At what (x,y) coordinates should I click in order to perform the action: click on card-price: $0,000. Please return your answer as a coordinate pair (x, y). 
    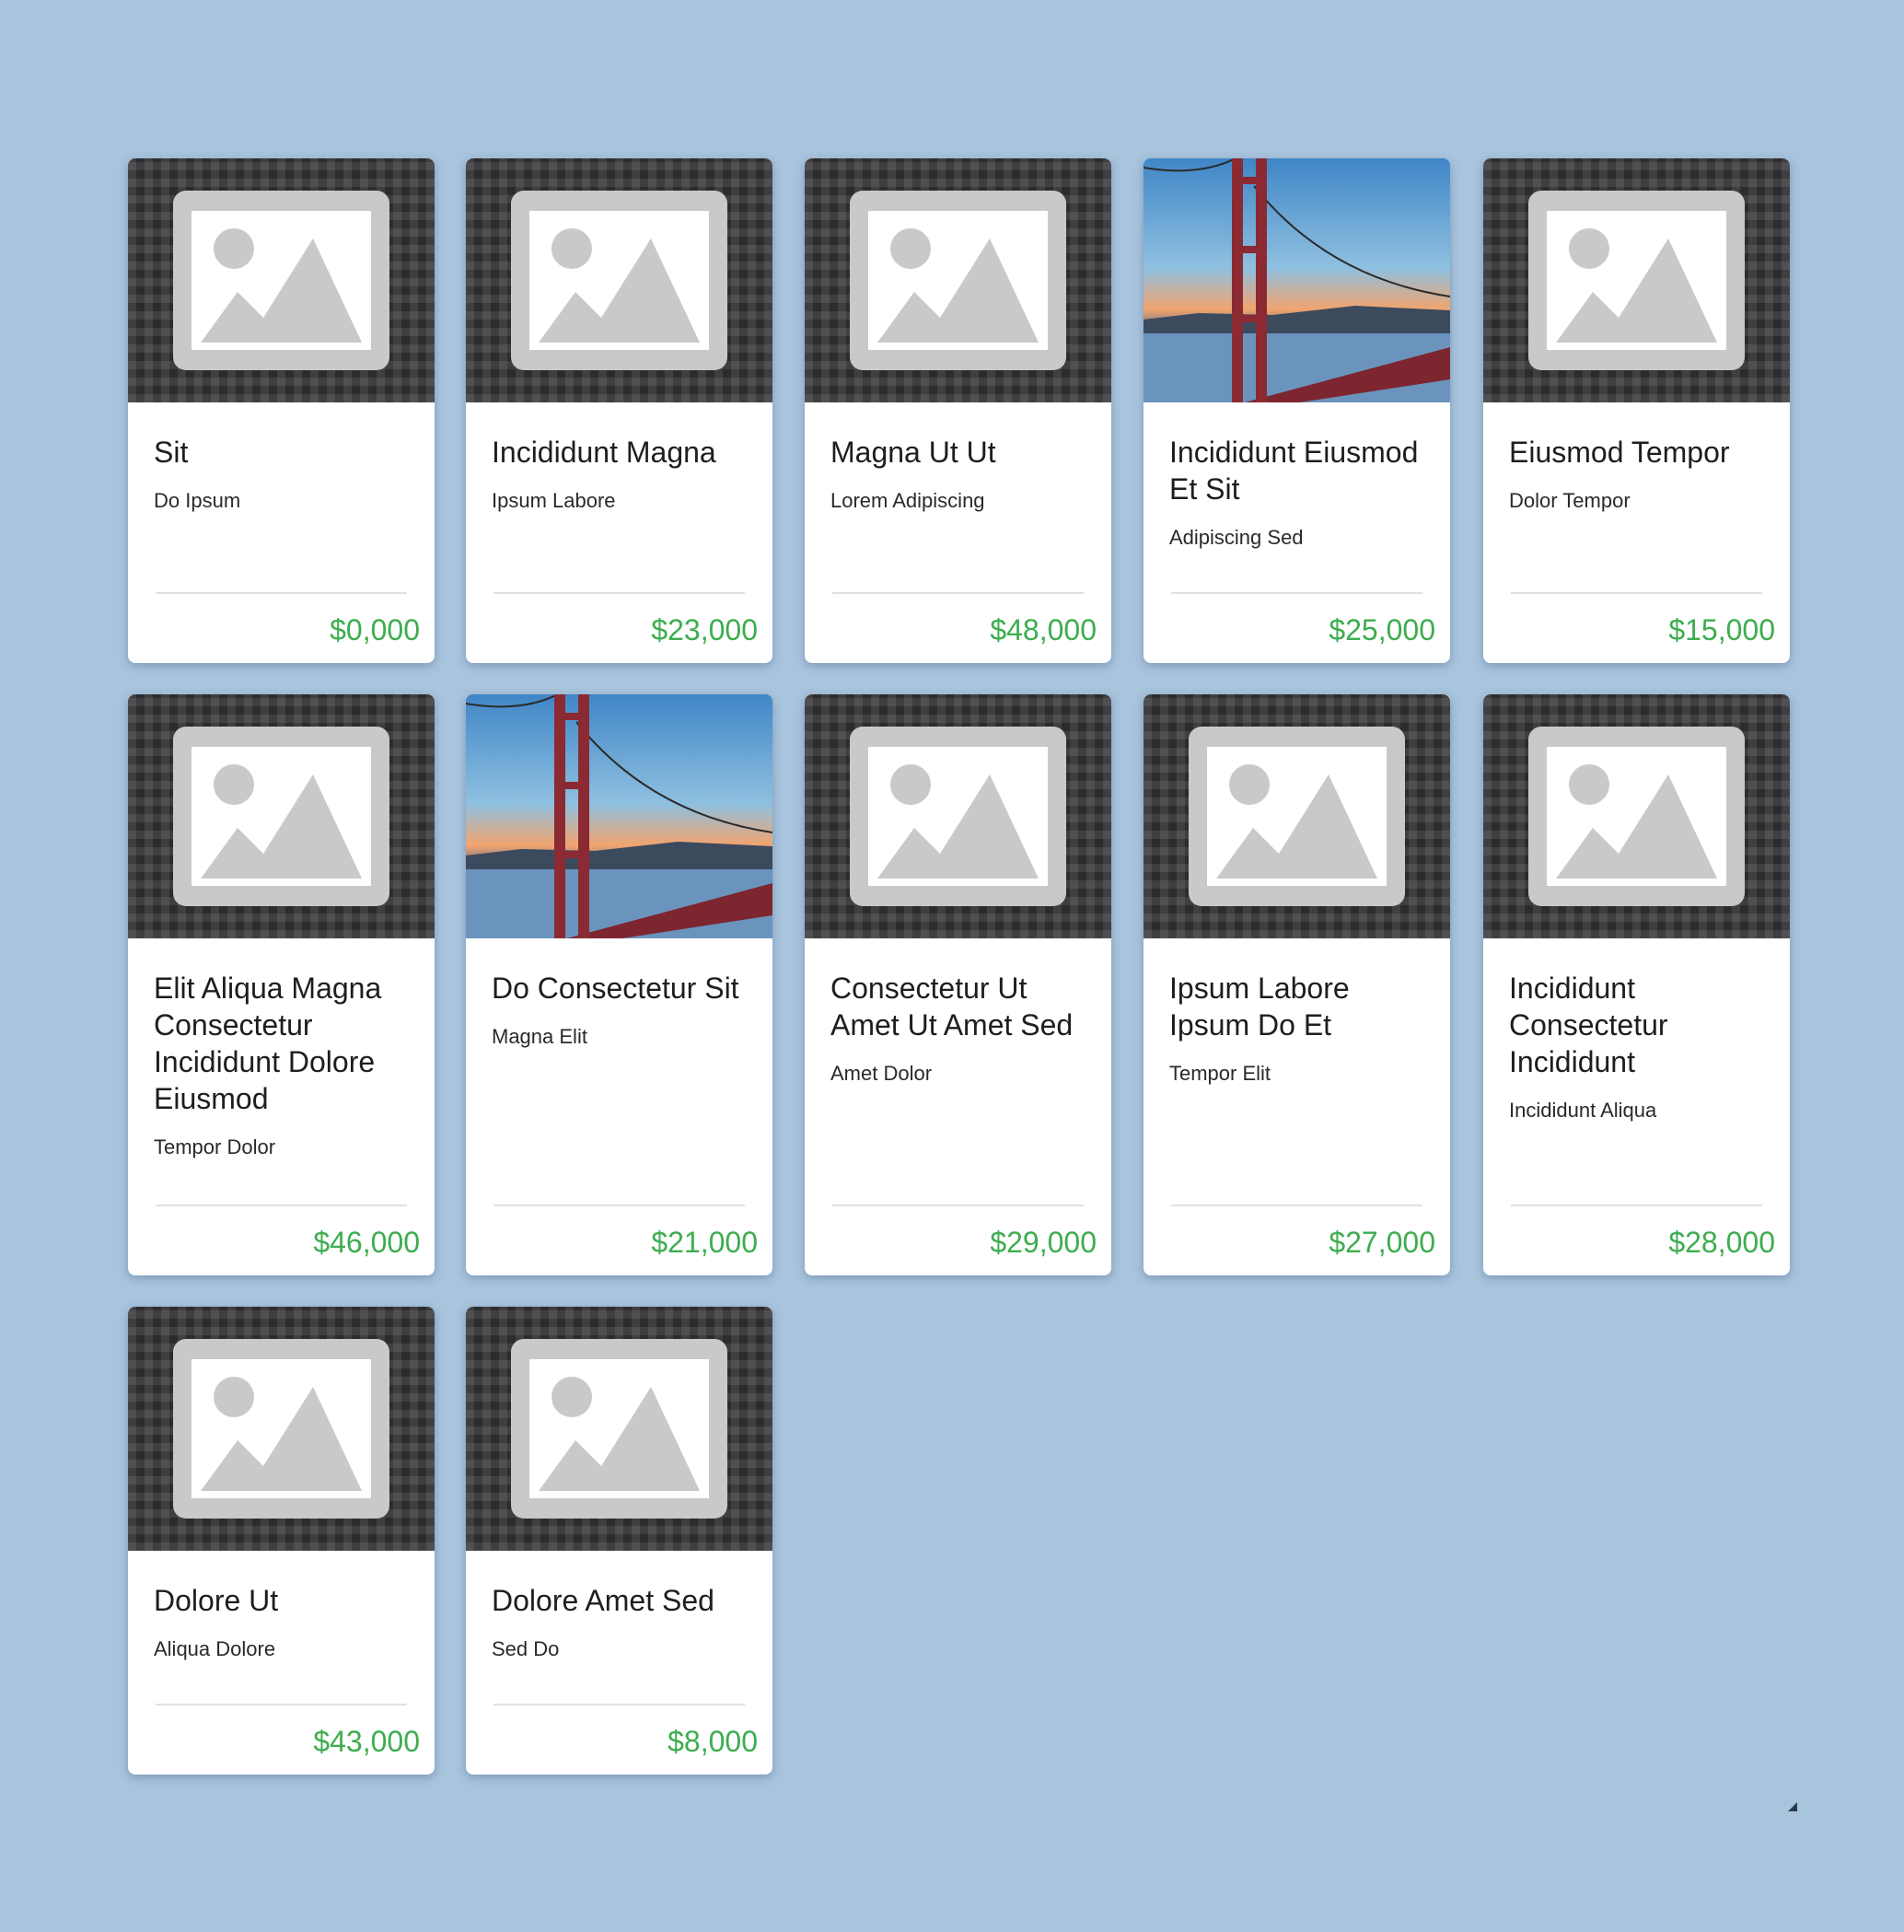
    Looking at the image, I should click on (375, 629).